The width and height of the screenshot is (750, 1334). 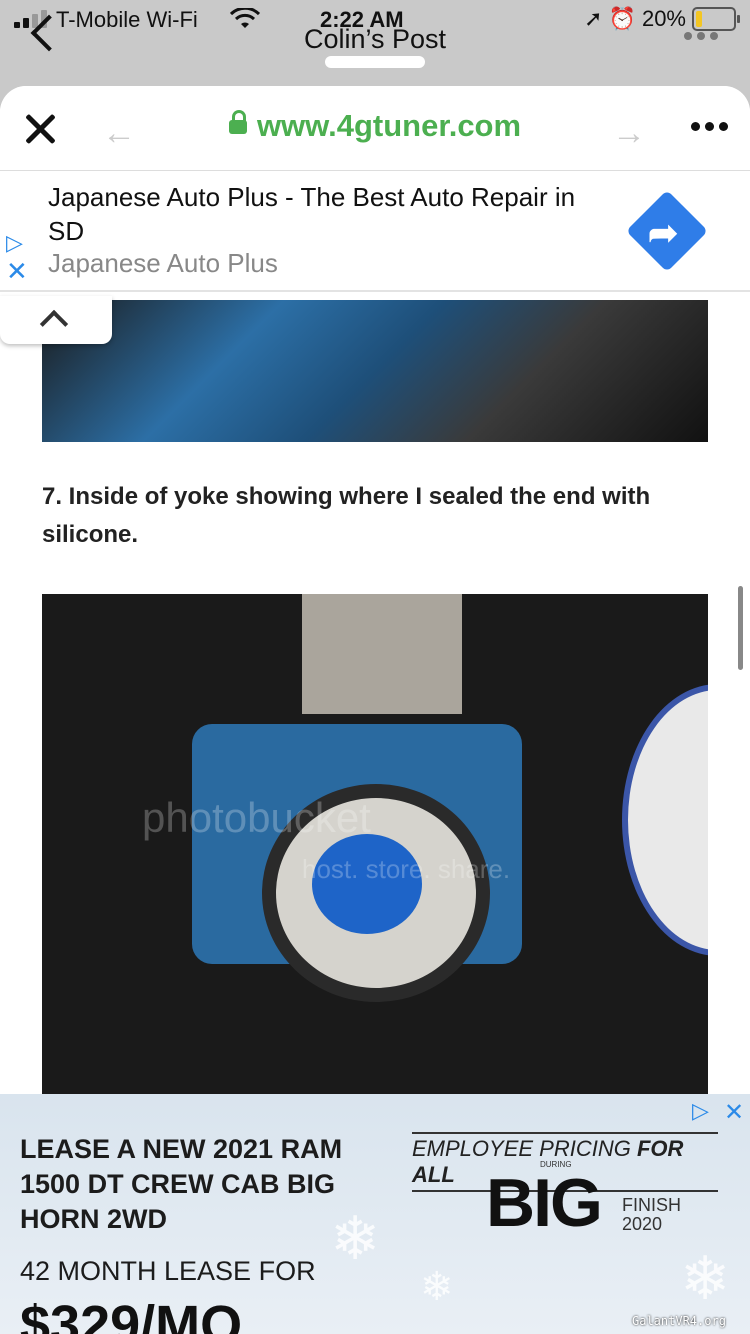 What do you see at coordinates (665, 820) in the screenshot?
I see `photo-plate` at bounding box center [665, 820].